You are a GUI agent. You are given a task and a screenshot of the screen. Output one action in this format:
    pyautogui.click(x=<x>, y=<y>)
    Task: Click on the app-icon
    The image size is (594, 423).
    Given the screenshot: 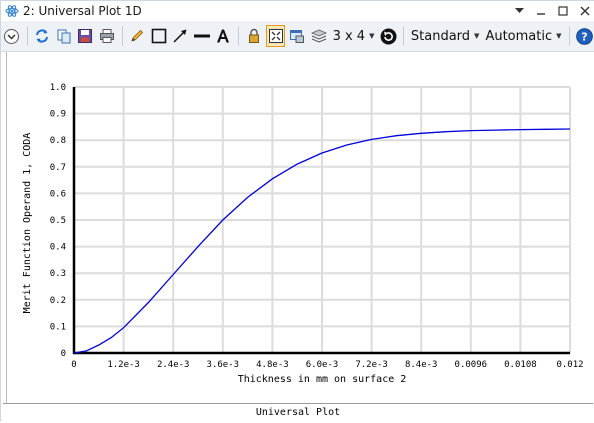 What is the action you would take?
    pyautogui.click(x=12, y=11)
    